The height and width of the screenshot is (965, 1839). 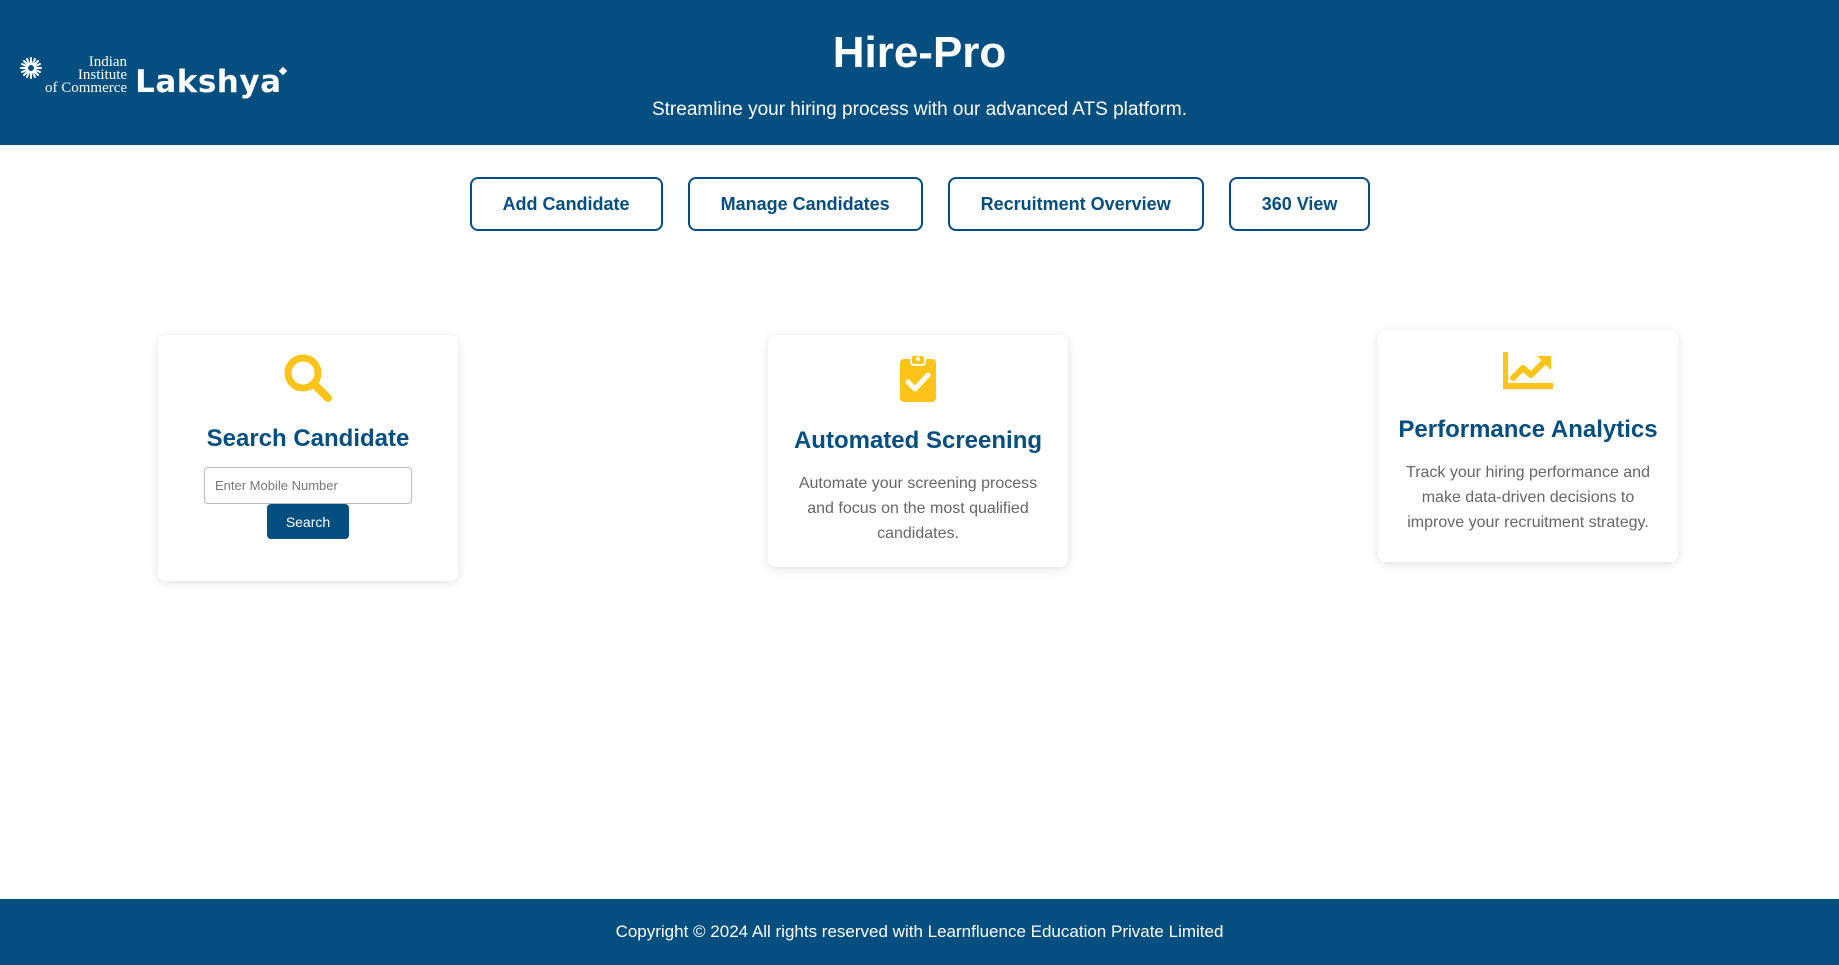 I want to click on page-title: Hire-Pro, so click(x=919, y=52).